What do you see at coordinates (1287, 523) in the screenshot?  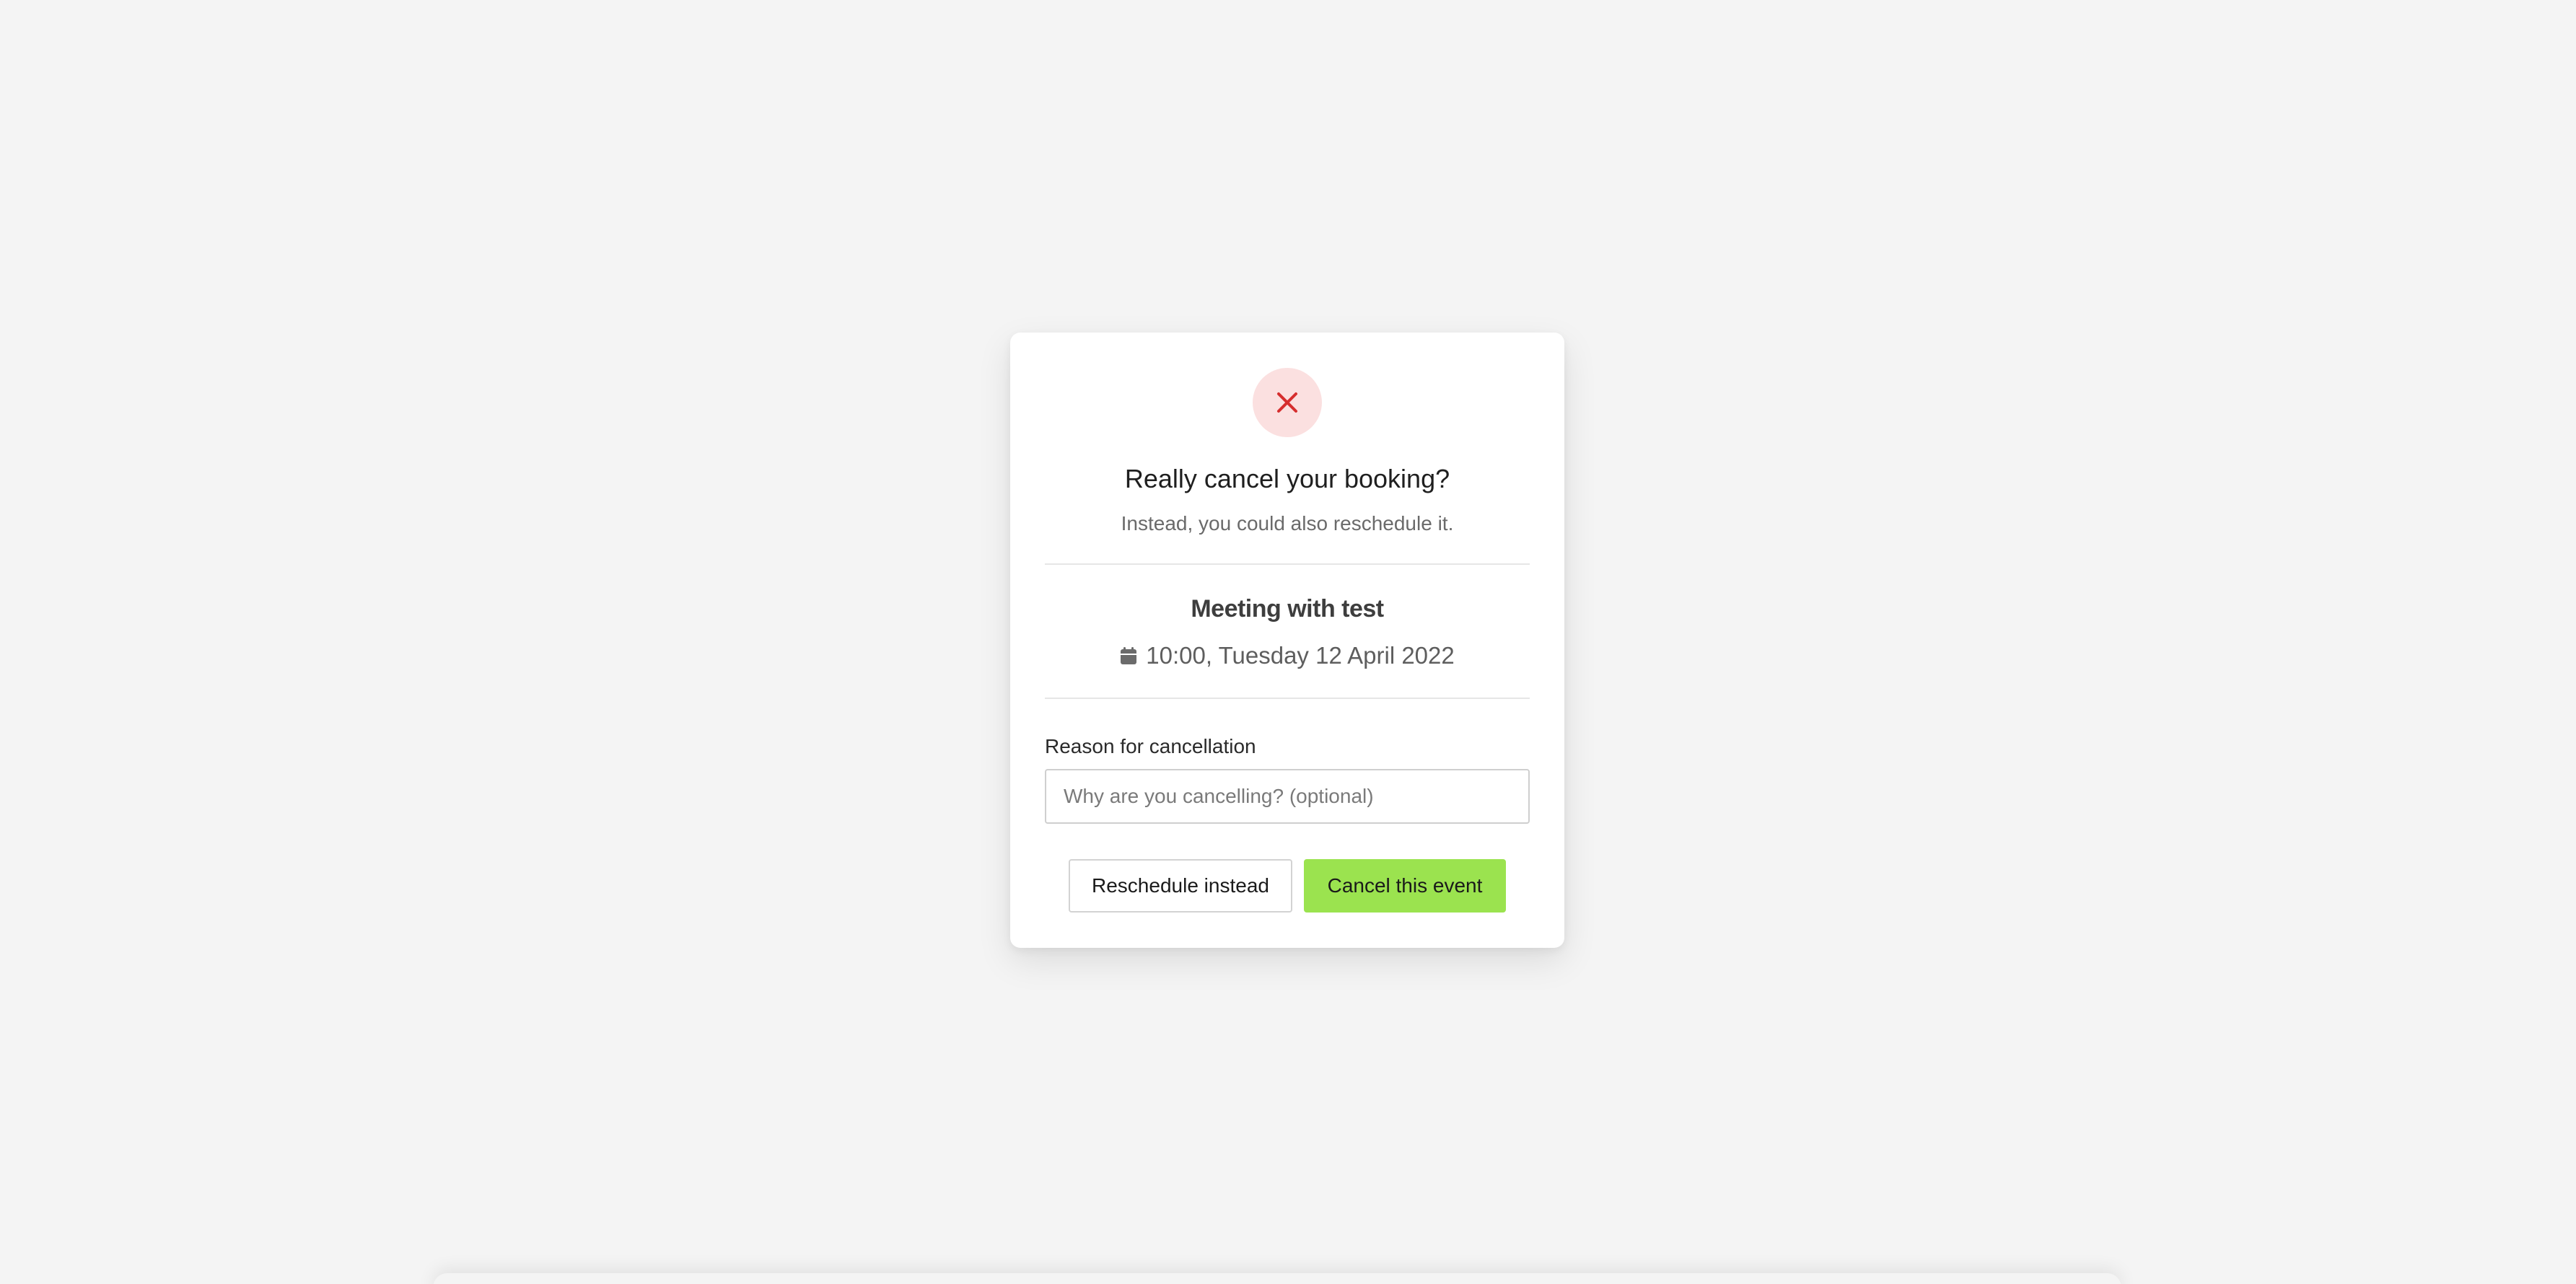 I see `dialog-subtitle: Instead, you could also reschedule it.` at bounding box center [1287, 523].